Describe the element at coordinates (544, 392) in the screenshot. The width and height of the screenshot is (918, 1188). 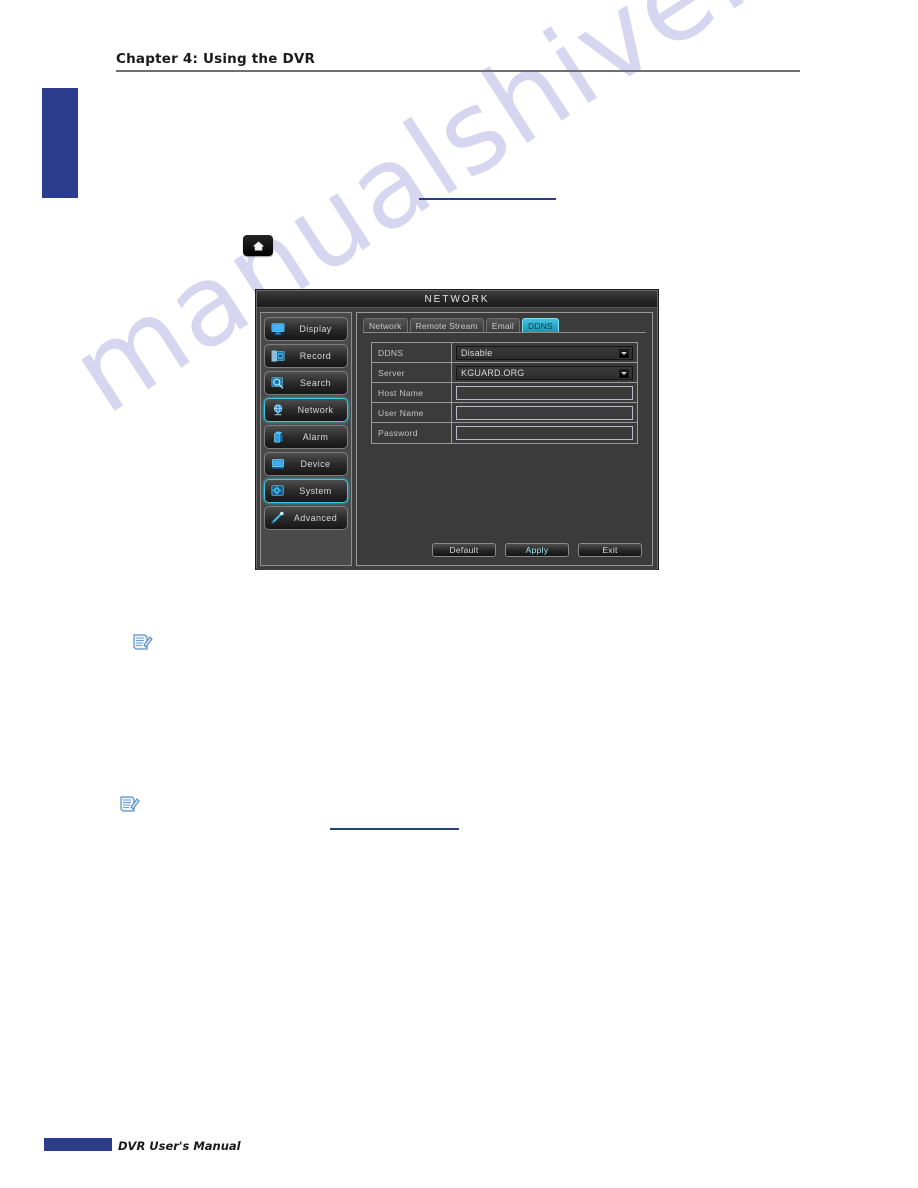
I see `host-name-input` at that location.